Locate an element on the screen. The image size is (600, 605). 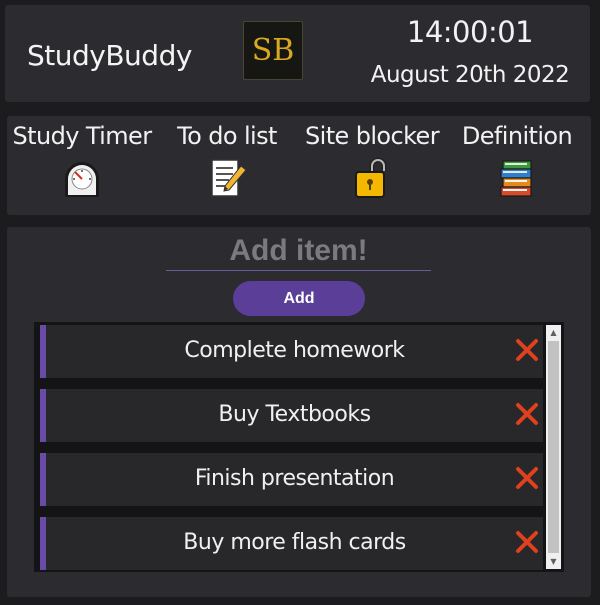
todo-item-text: Complete homework is located at coordinates (294, 350).